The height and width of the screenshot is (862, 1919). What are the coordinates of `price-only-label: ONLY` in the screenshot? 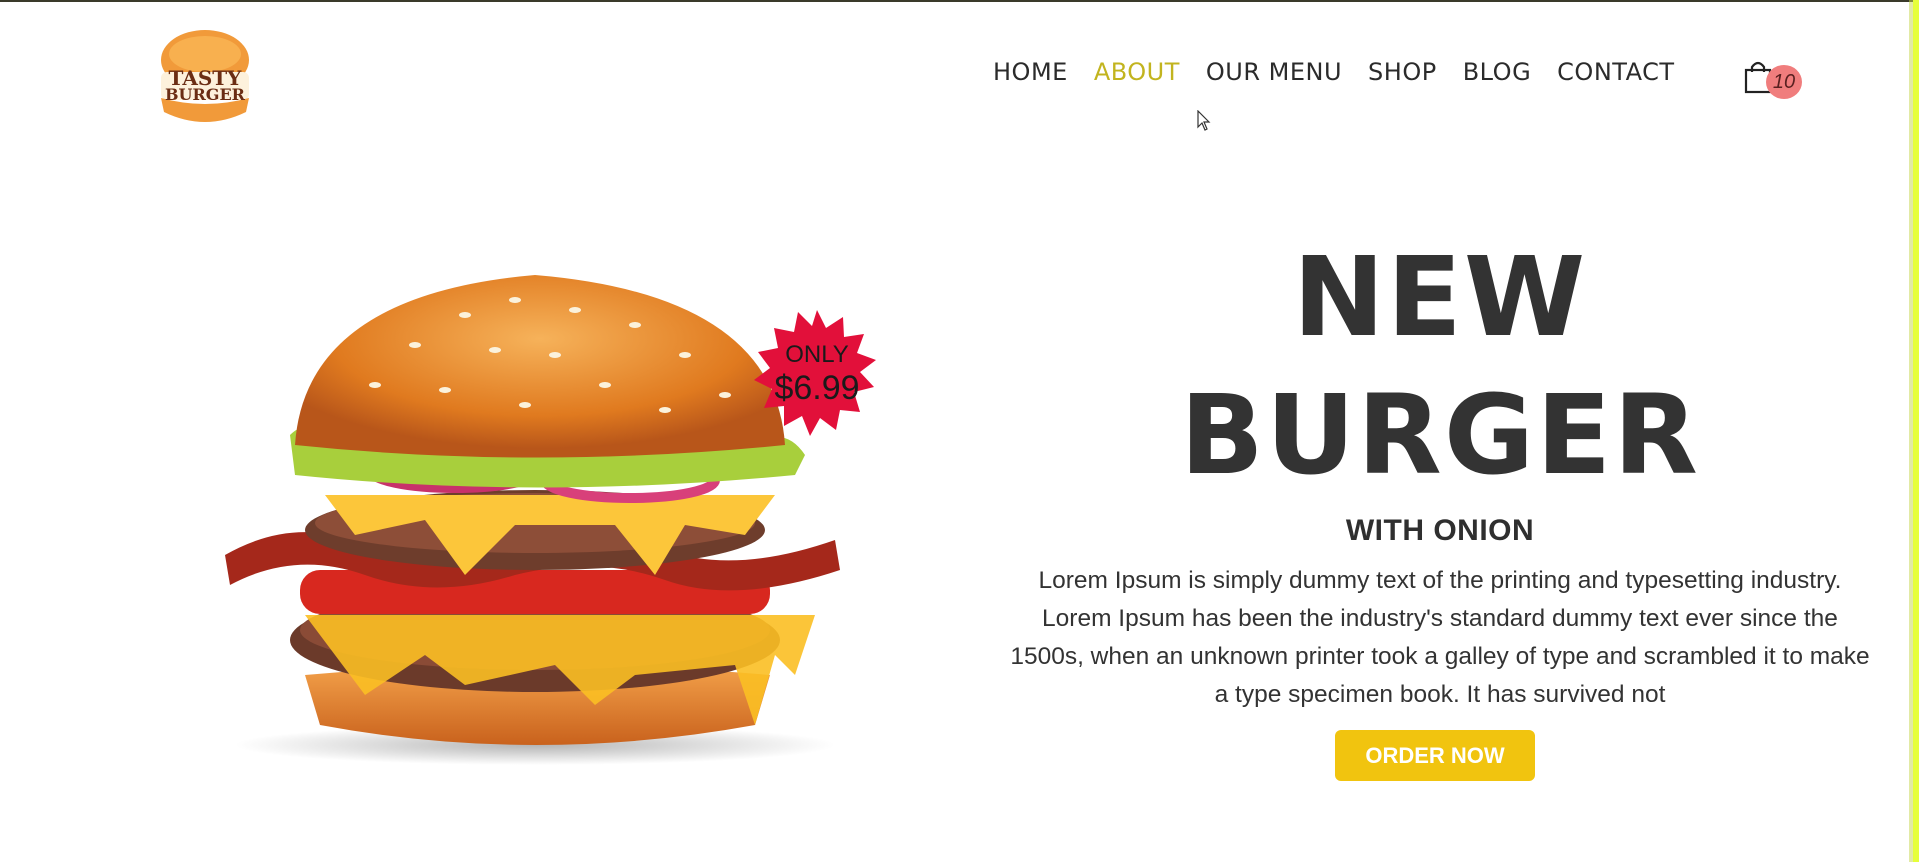 It's located at (817, 354).